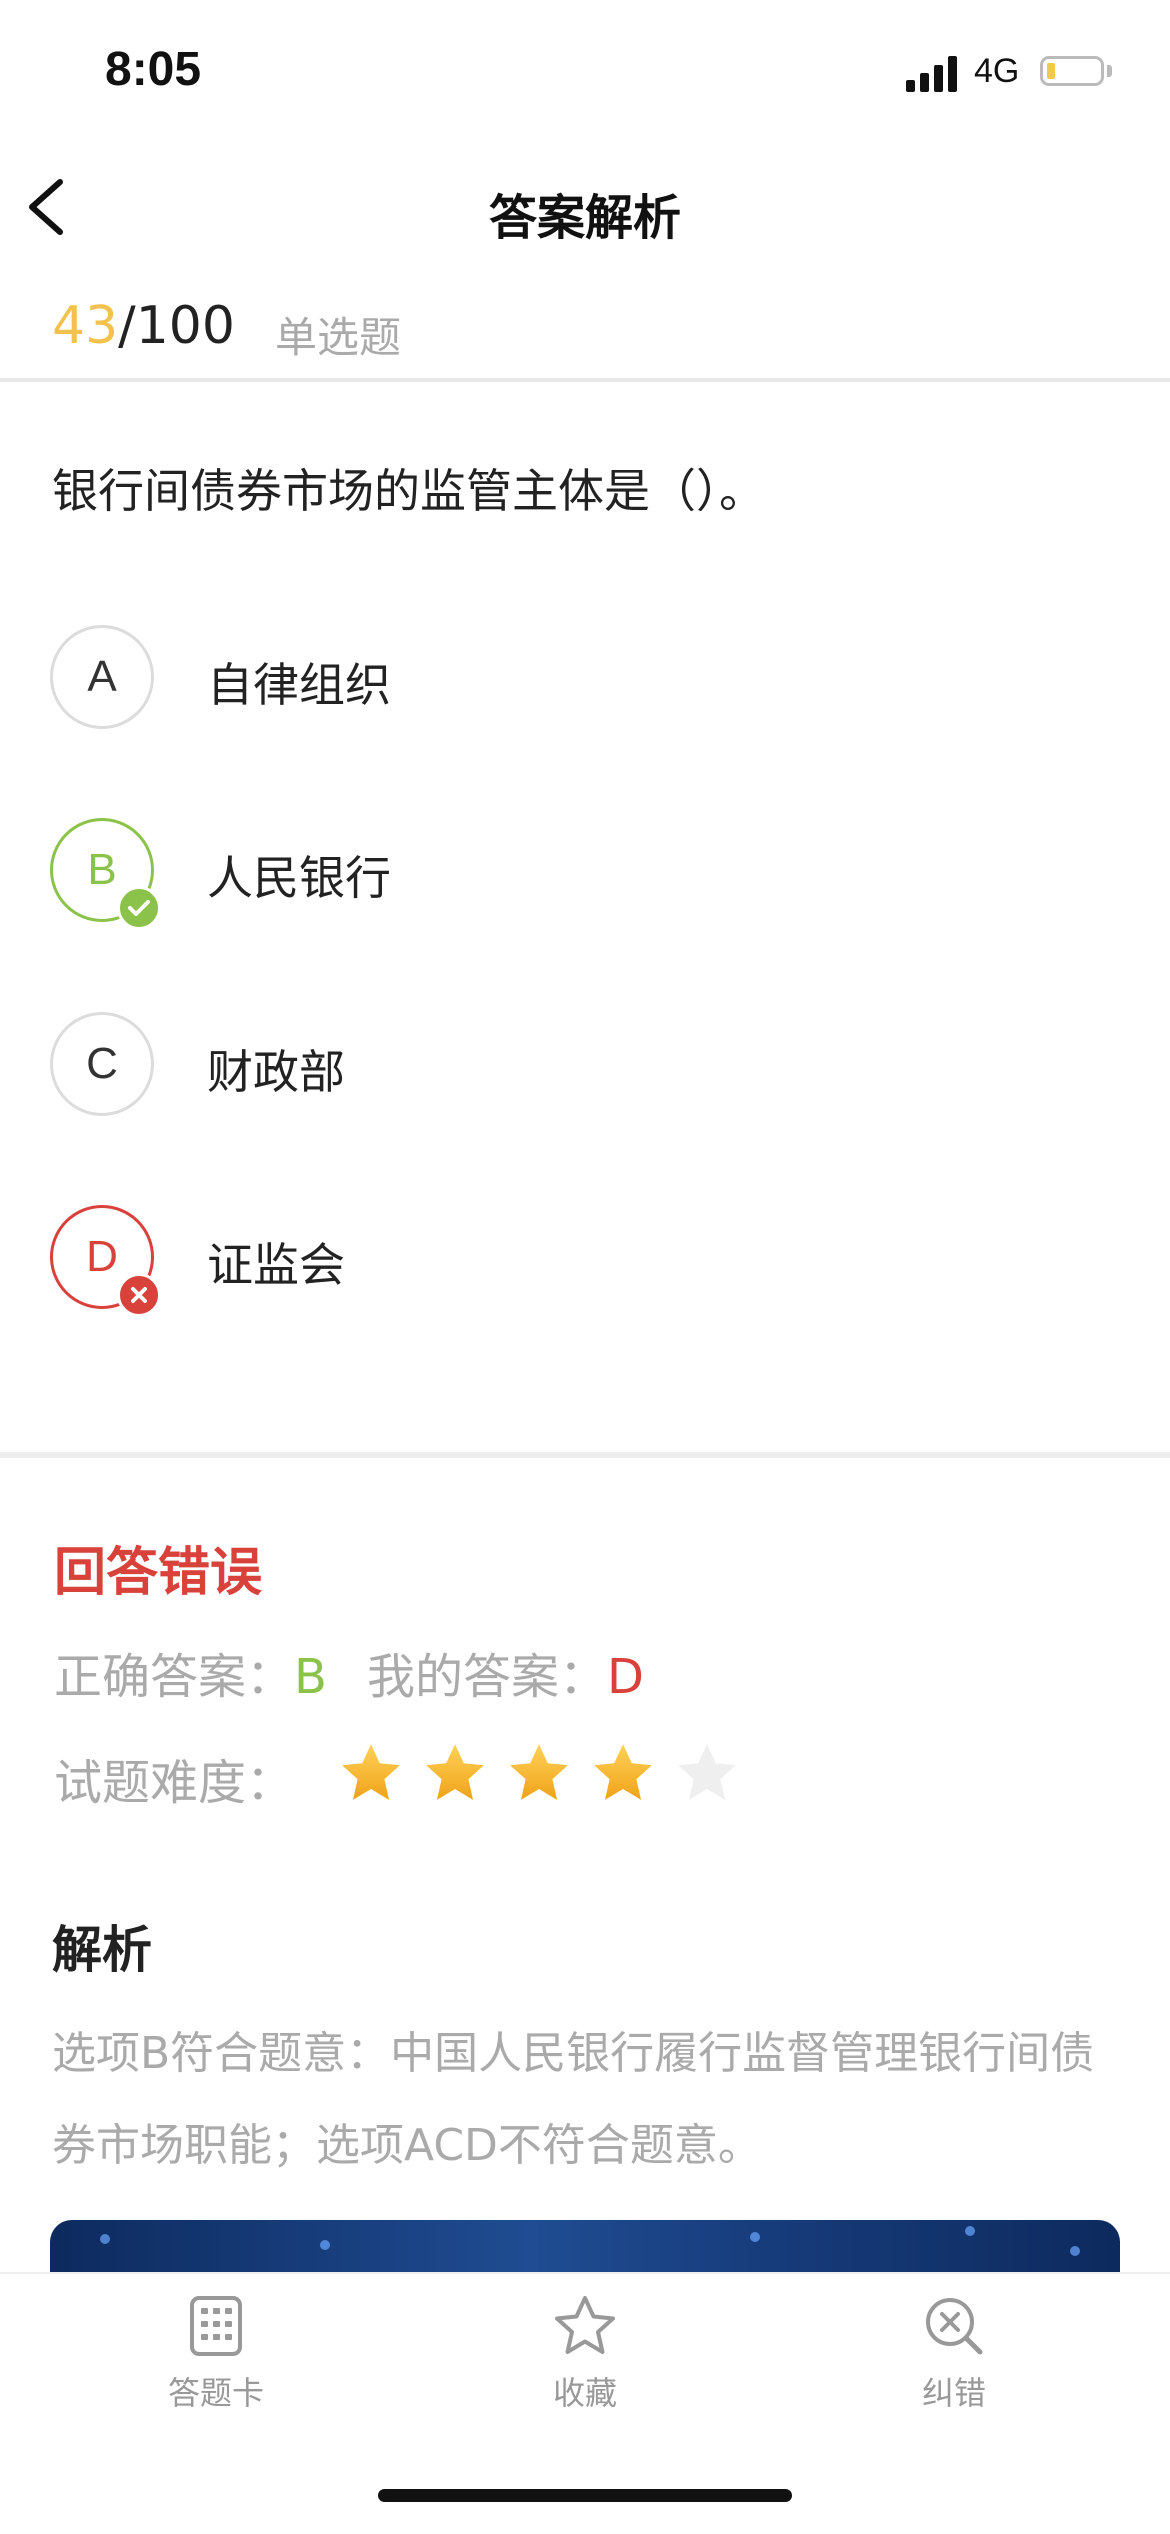 The height and width of the screenshot is (2534, 1170). Describe the element at coordinates (338, 337) in the screenshot. I see `question-type: 单选题` at that location.